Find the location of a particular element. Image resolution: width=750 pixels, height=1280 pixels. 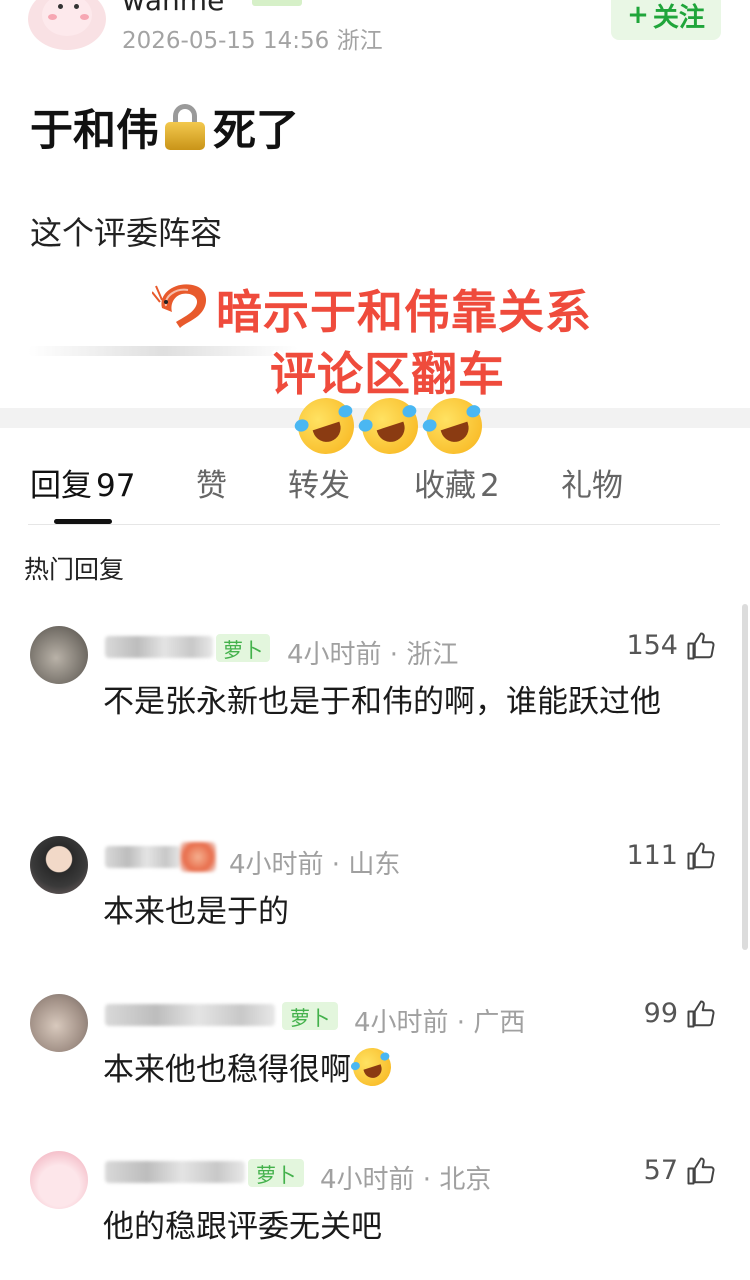

tab-gifts: 礼物 is located at coordinates (592, 482).